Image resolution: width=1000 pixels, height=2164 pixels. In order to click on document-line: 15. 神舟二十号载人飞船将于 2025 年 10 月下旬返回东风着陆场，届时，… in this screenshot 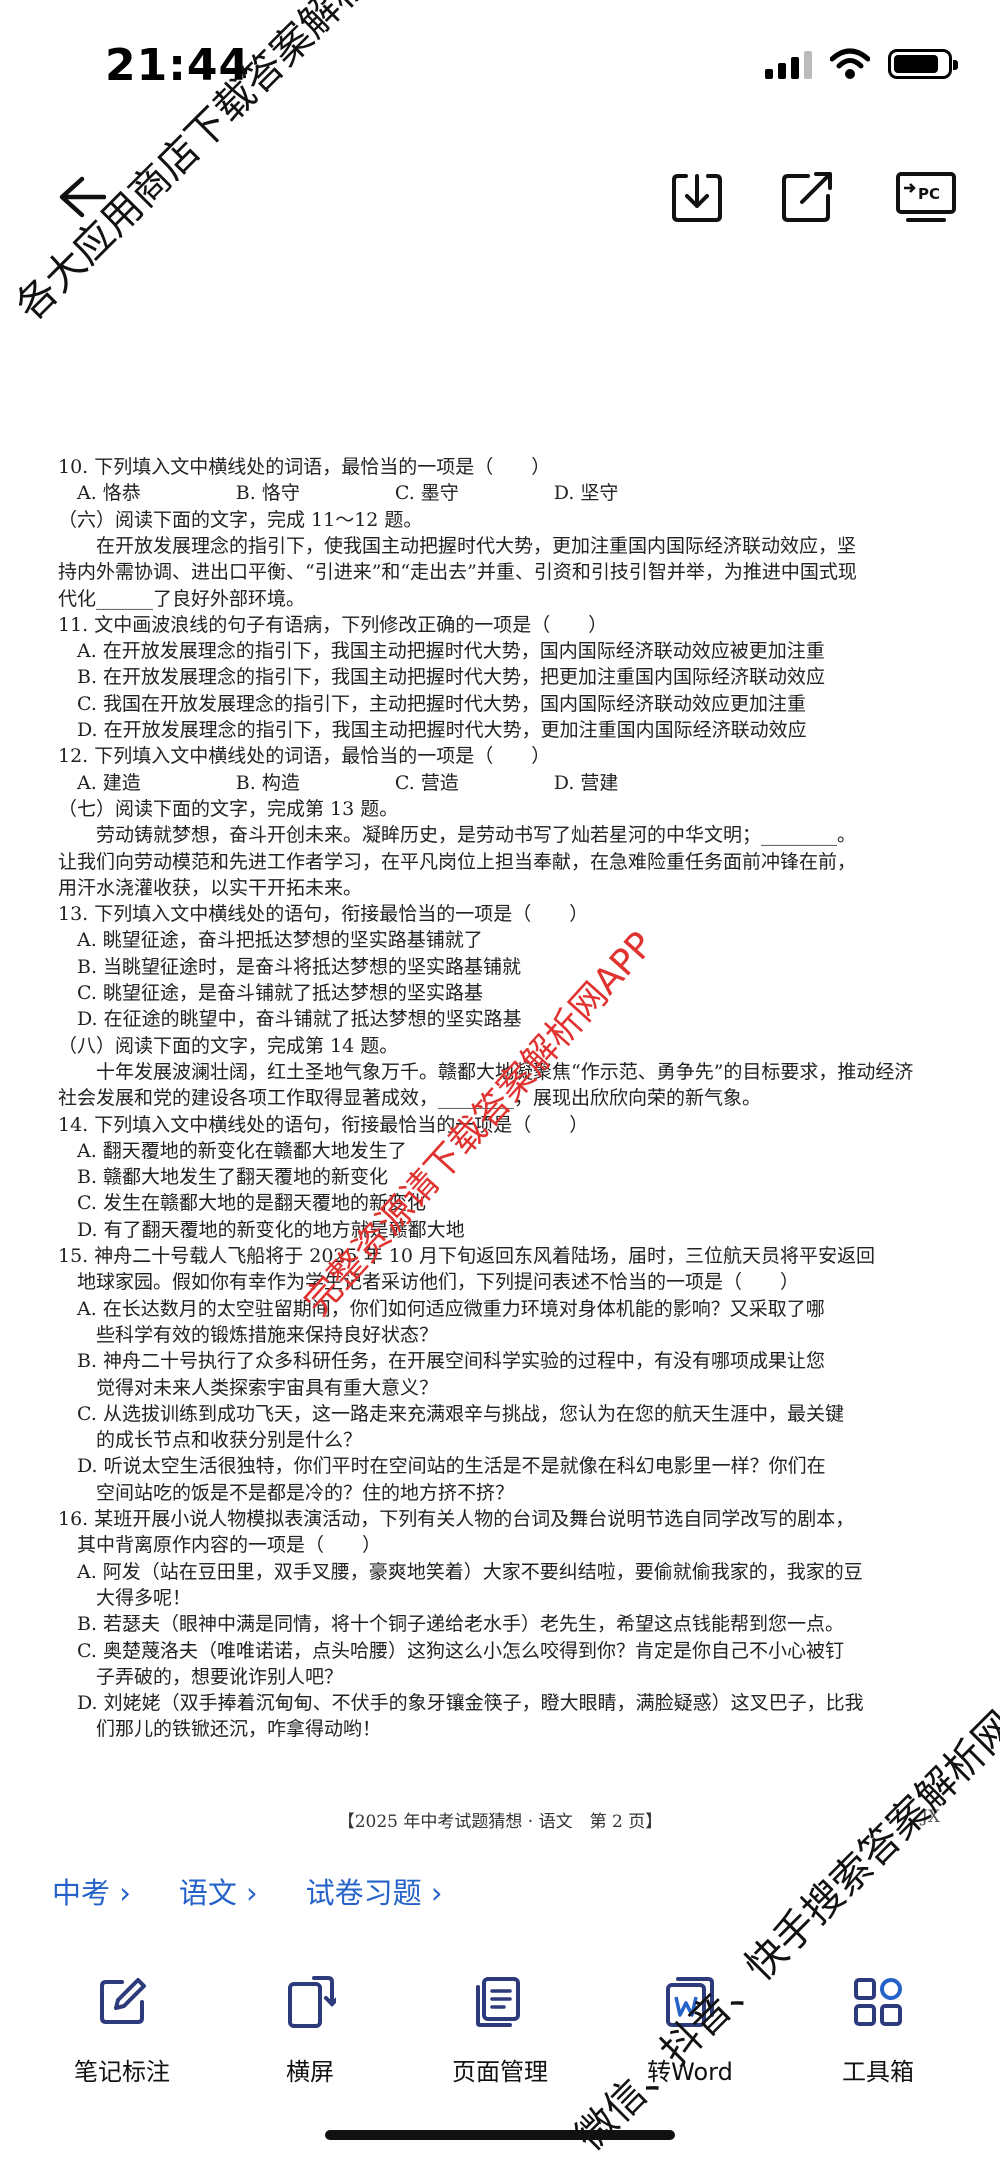, I will do `click(466, 1256)`.